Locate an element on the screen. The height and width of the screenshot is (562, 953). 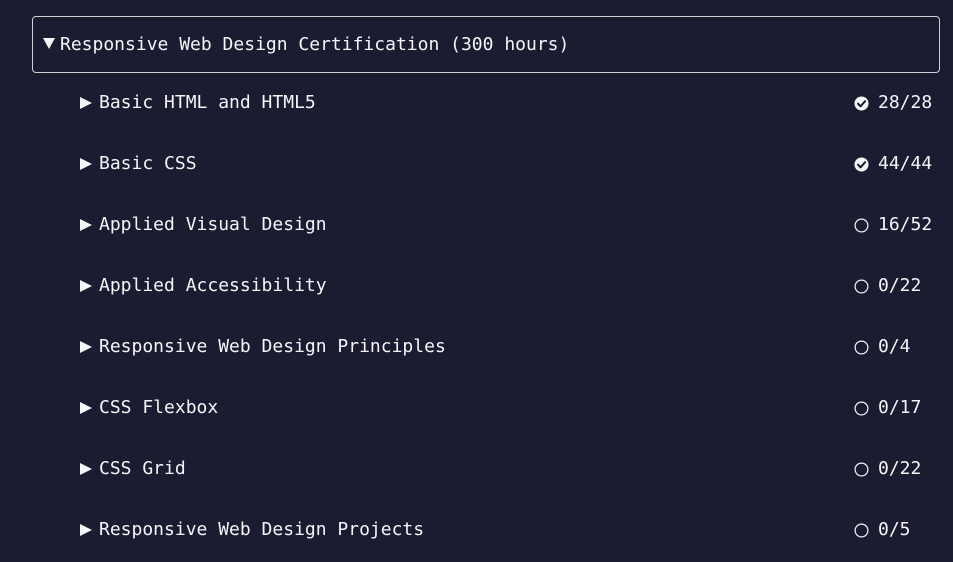
block-item: Applied Visual Design 16/52 is located at coordinates (476, 226).